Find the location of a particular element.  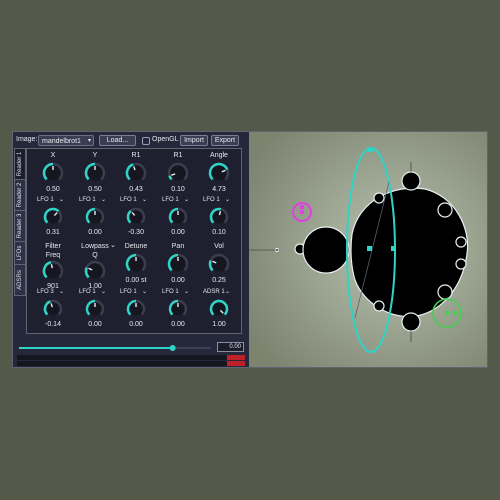

position-slider is located at coordinates (115, 345).